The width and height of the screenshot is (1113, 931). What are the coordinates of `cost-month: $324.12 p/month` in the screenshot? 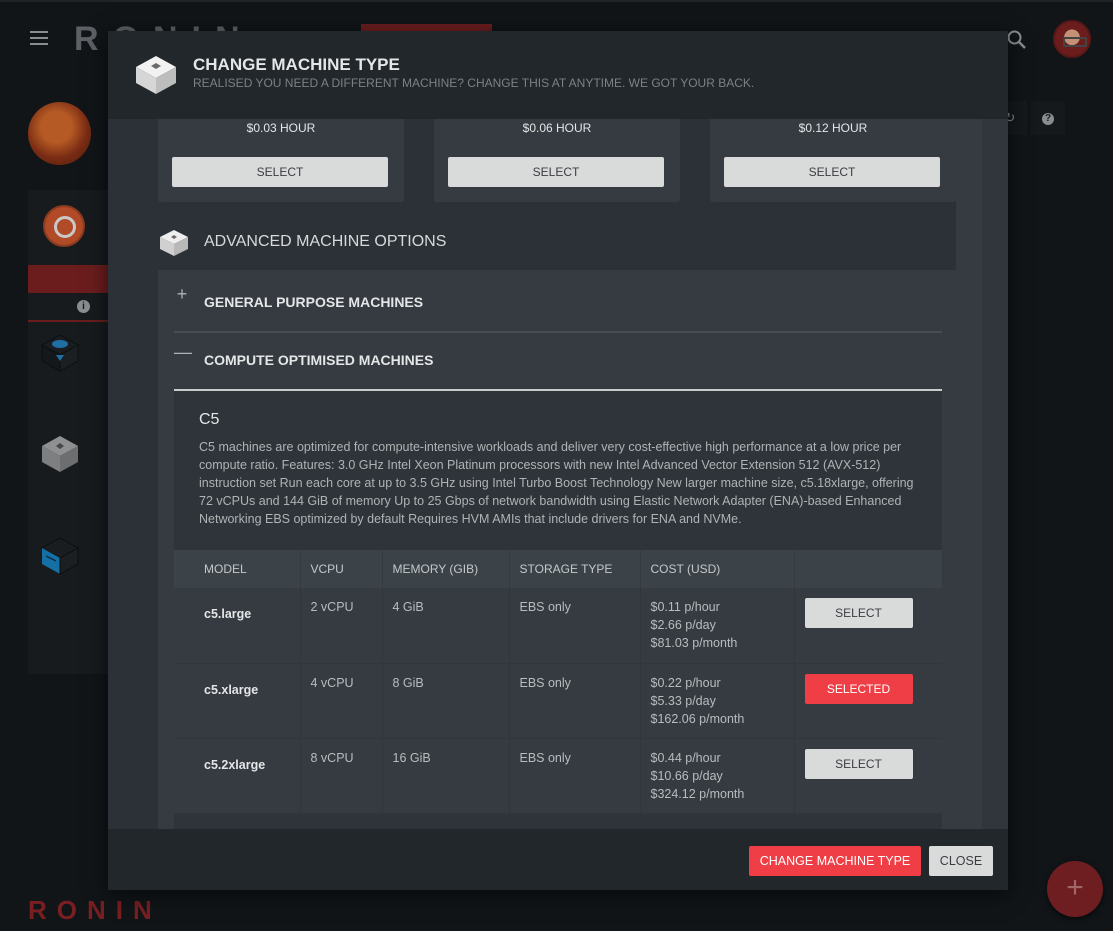 It's located at (697, 793).